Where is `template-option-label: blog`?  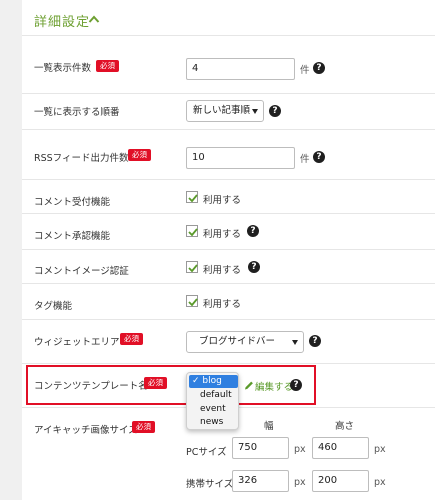
template-option-label: blog is located at coordinates (212, 381).